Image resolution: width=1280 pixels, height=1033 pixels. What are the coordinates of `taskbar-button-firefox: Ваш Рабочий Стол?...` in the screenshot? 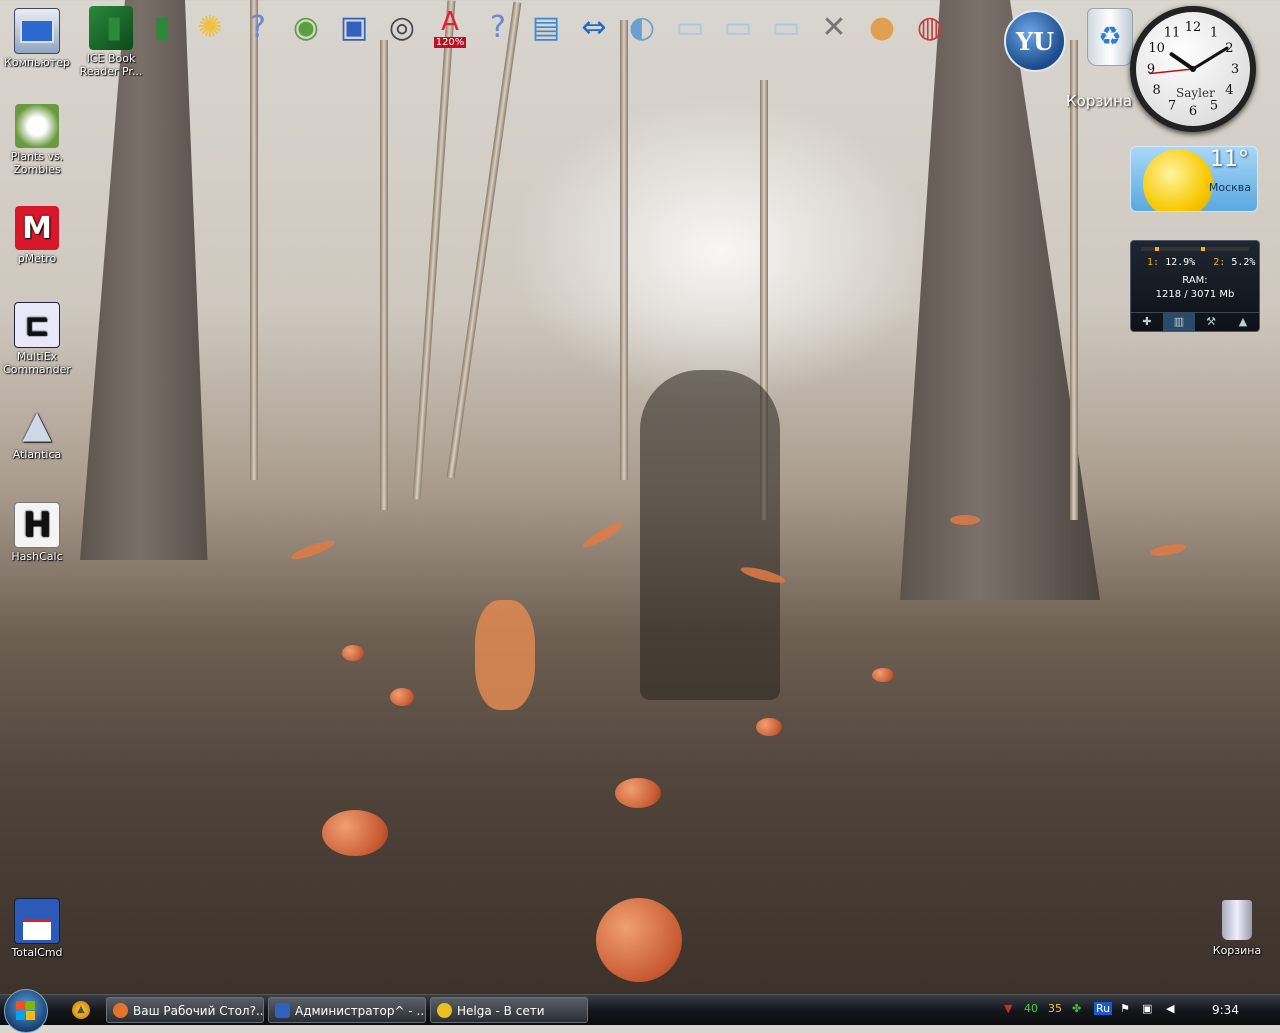 It's located at (185, 1010).